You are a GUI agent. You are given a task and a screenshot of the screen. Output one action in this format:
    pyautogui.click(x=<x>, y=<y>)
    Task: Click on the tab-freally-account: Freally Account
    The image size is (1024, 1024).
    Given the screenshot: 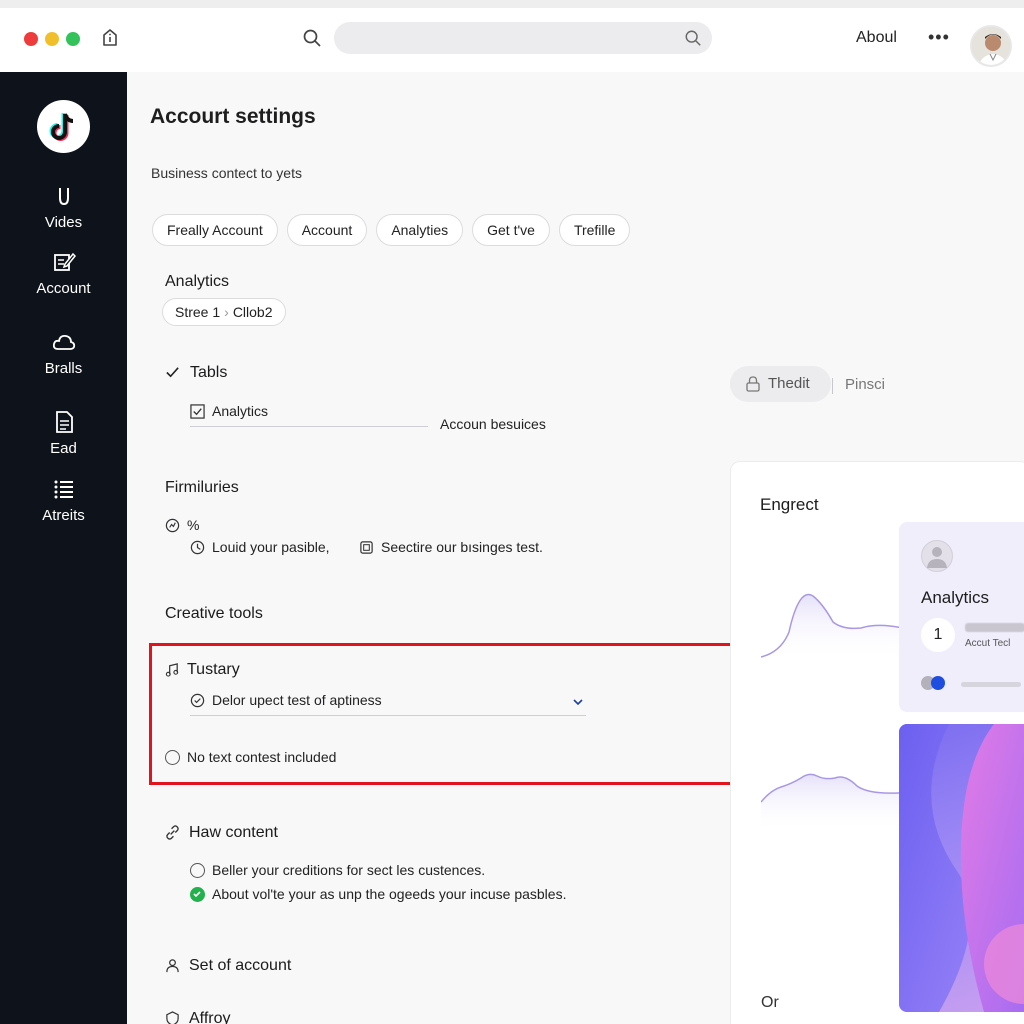 What is the action you would take?
    pyautogui.click(x=215, y=230)
    